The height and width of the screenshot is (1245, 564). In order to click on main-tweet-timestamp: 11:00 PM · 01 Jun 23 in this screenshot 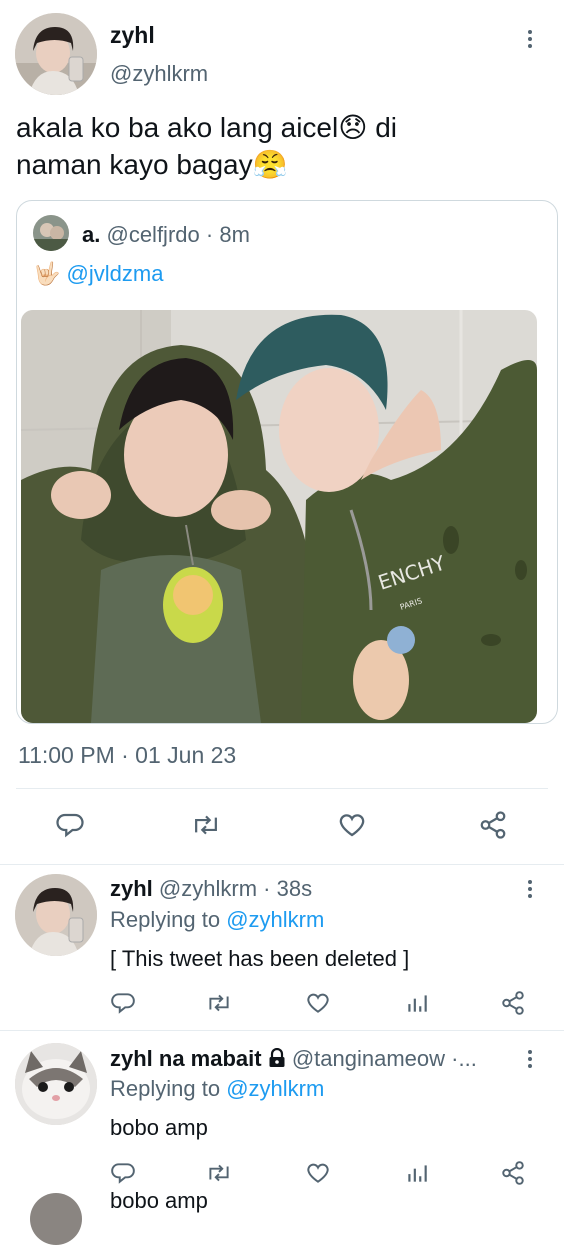, I will do `click(127, 755)`.